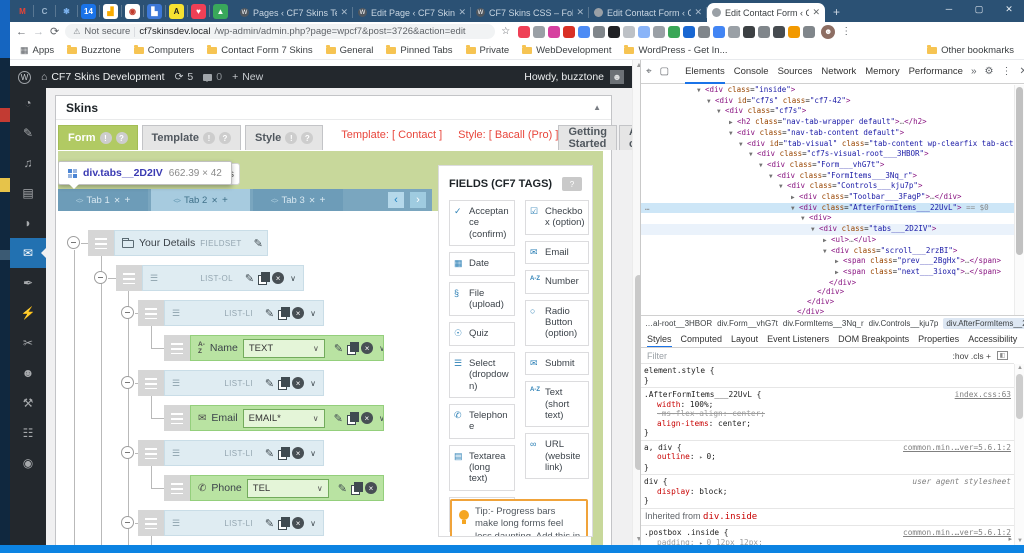 This screenshot has width=1024, height=553. Describe the element at coordinates (505, 31) in the screenshot. I see `bookmark-star-icon: ☆` at that location.